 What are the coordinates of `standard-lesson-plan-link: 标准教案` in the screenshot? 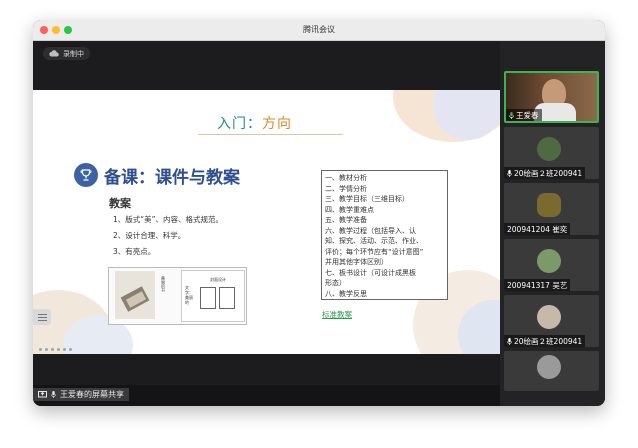 It's located at (337, 314).